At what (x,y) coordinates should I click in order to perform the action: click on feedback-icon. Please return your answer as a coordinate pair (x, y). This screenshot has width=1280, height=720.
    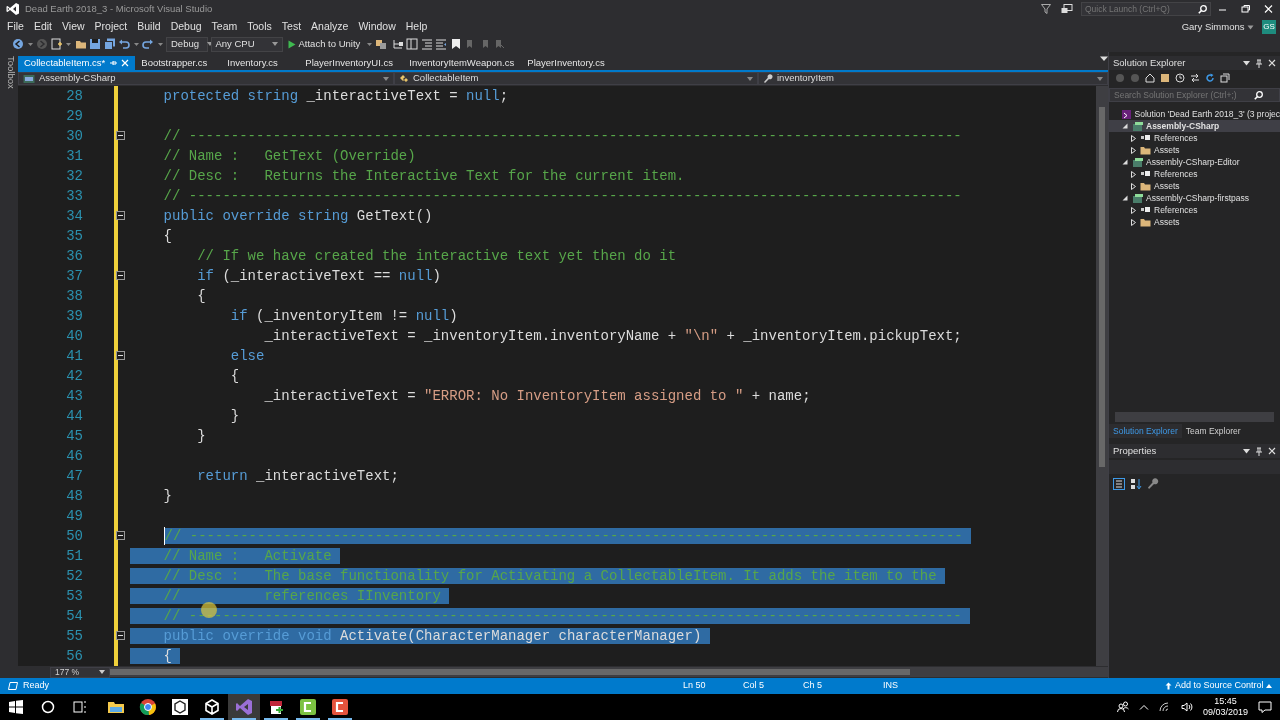
    Looking at the image, I should click on (1067, 9).